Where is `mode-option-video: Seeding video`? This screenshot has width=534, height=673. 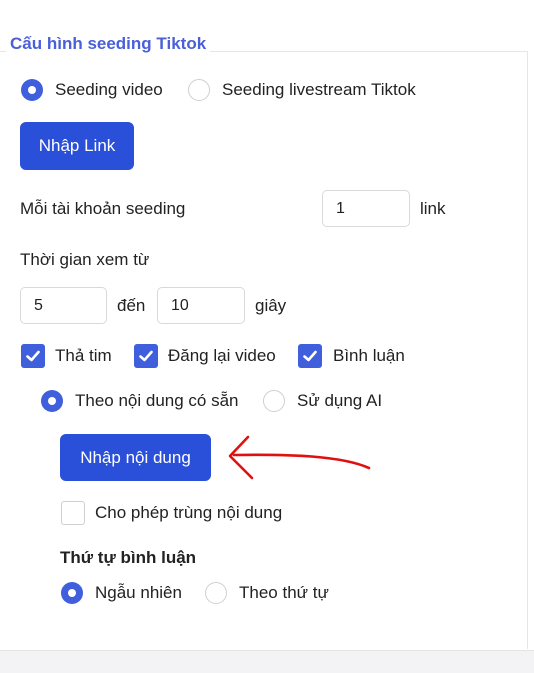 mode-option-video: Seeding video is located at coordinates (92, 90).